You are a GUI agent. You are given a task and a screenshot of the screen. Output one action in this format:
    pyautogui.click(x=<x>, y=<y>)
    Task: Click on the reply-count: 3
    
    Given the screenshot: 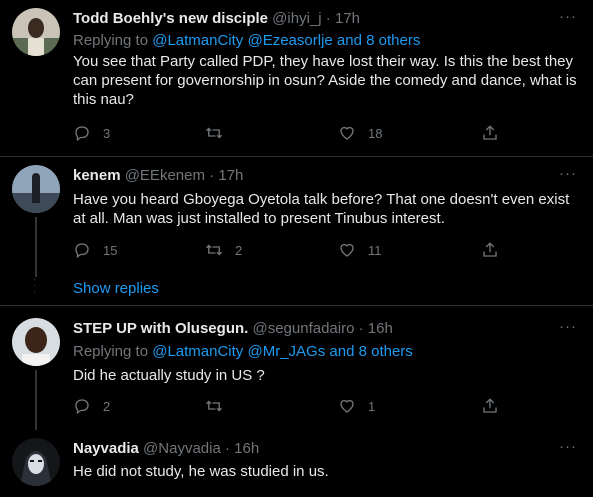 What is the action you would take?
    pyautogui.click(x=107, y=133)
    